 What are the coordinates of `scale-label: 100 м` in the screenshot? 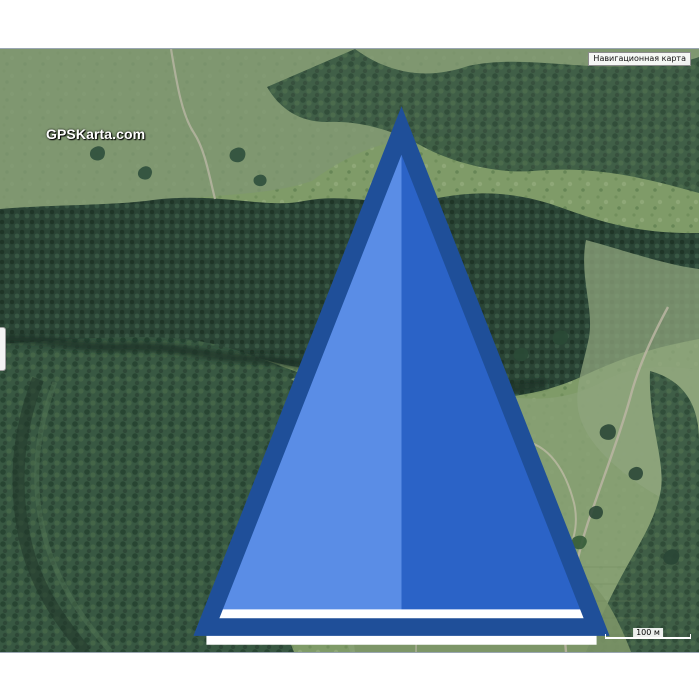 It's located at (648, 632).